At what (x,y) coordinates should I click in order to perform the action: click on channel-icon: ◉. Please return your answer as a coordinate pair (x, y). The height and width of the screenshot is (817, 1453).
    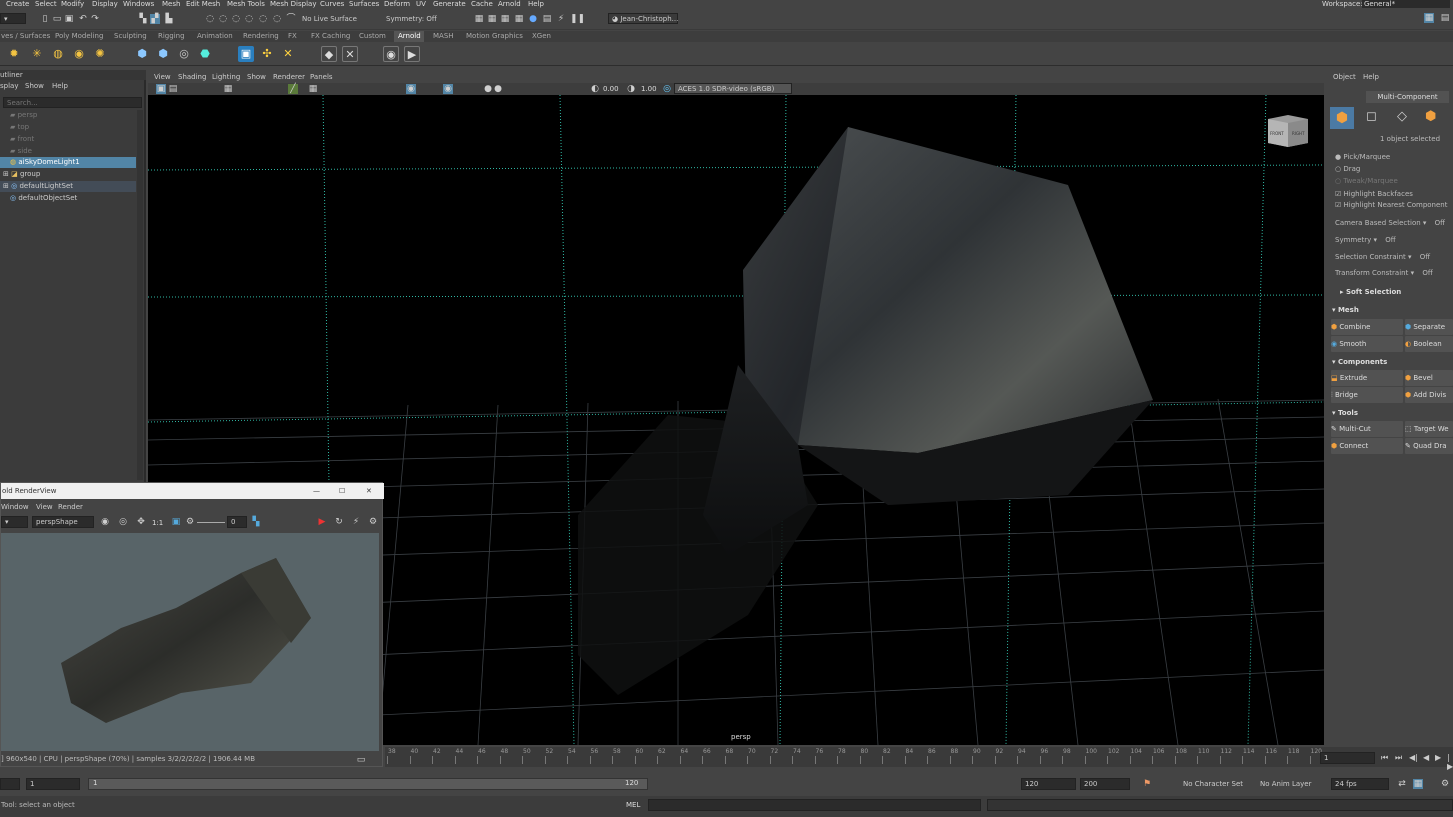
    Looking at the image, I should click on (105, 522).